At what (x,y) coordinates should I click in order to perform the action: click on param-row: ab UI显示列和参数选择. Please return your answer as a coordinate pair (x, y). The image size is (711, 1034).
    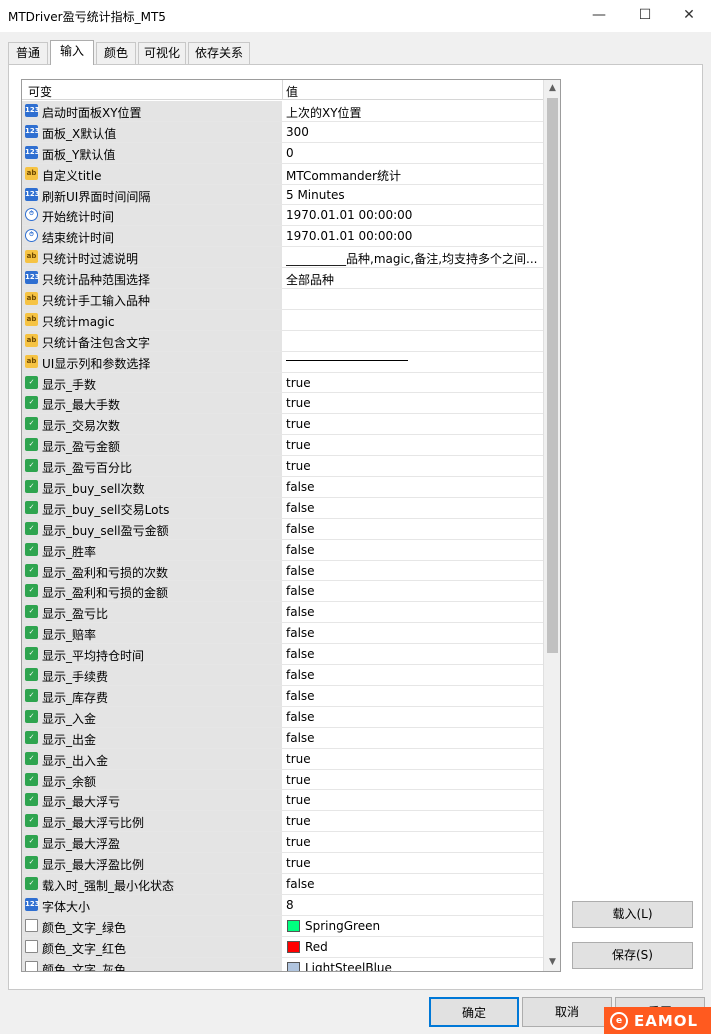
    Looking at the image, I should click on (283, 362).